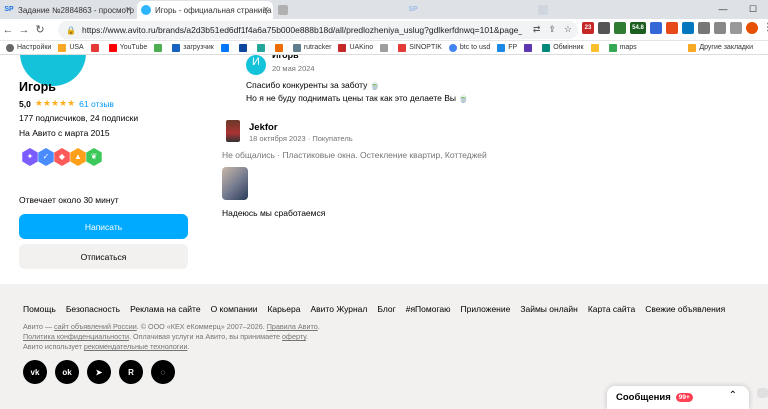 This screenshot has height=409, width=768. Describe the element at coordinates (40, 29) in the screenshot. I see `reload-icon: ↻` at that location.